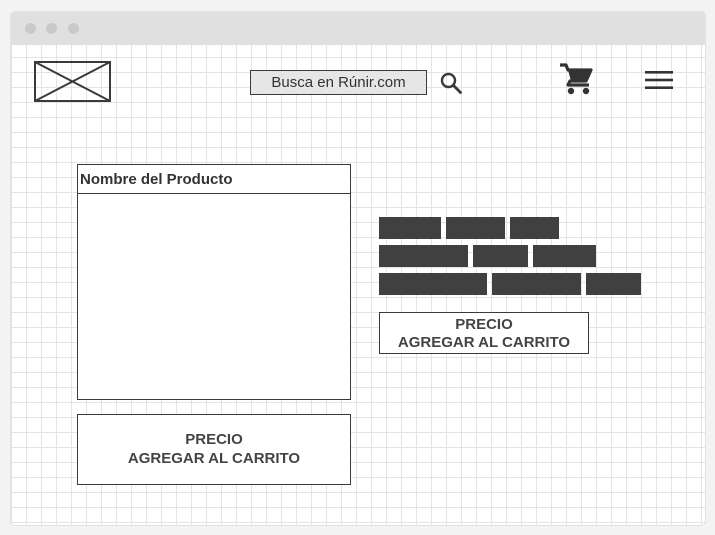 The height and width of the screenshot is (535, 715). Describe the element at coordinates (73, 28) in the screenshot. I see `maximize-dot` at that location.